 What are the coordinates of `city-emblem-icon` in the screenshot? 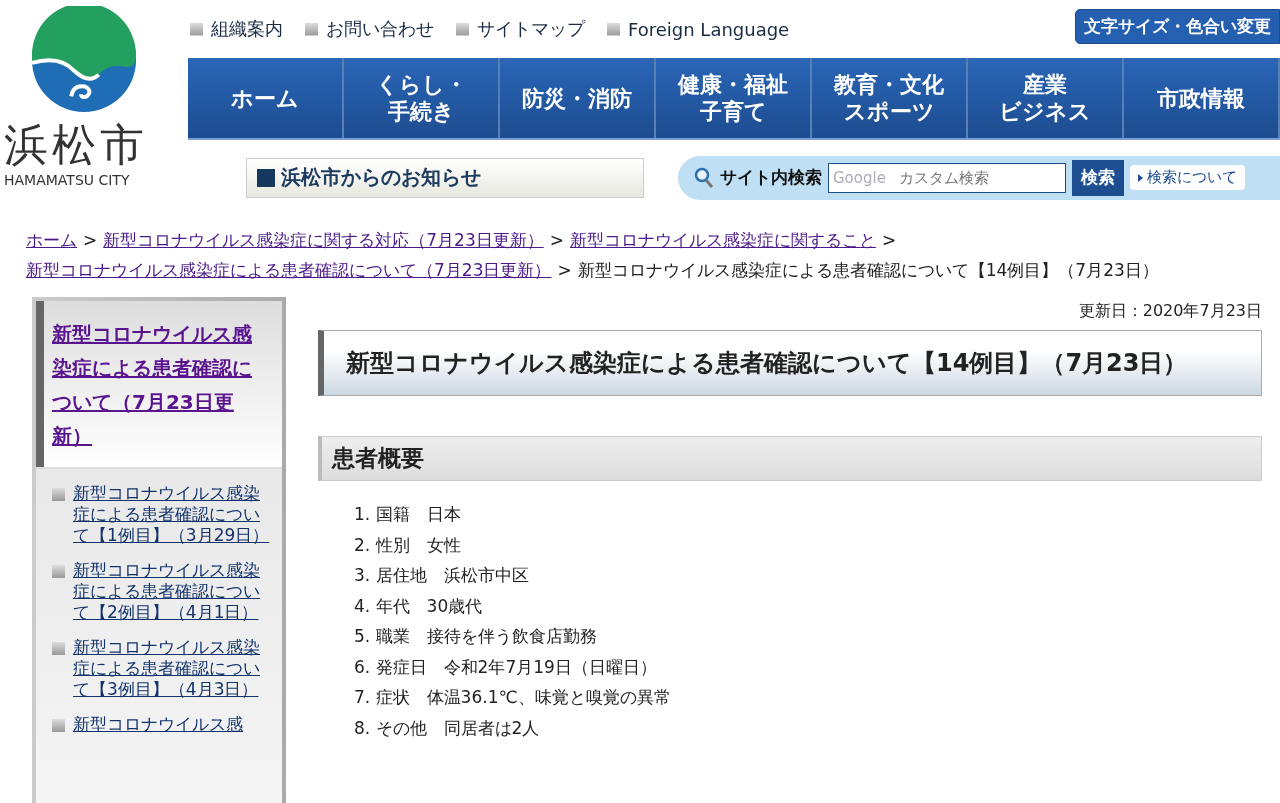 It's located at (84, 60).